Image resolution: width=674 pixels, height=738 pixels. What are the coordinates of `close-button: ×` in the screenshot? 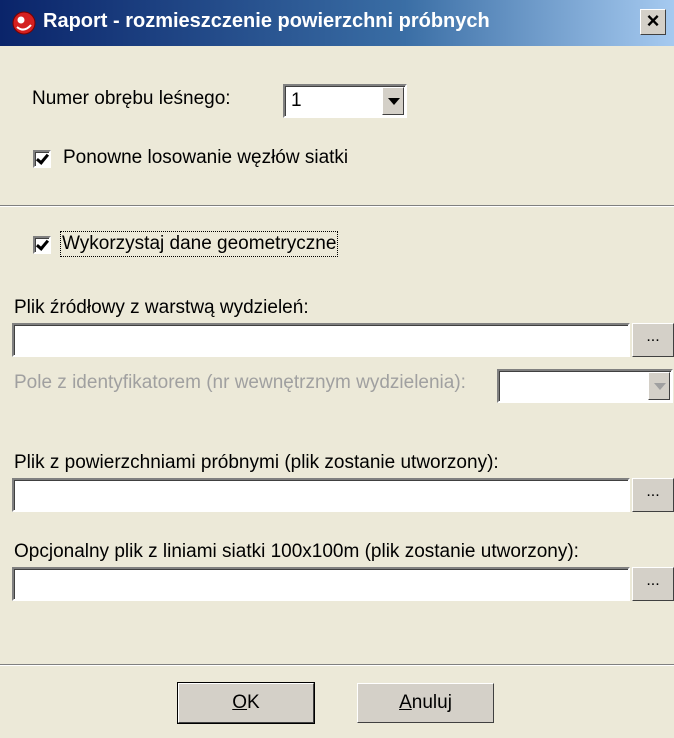 It's located at (653, 22).